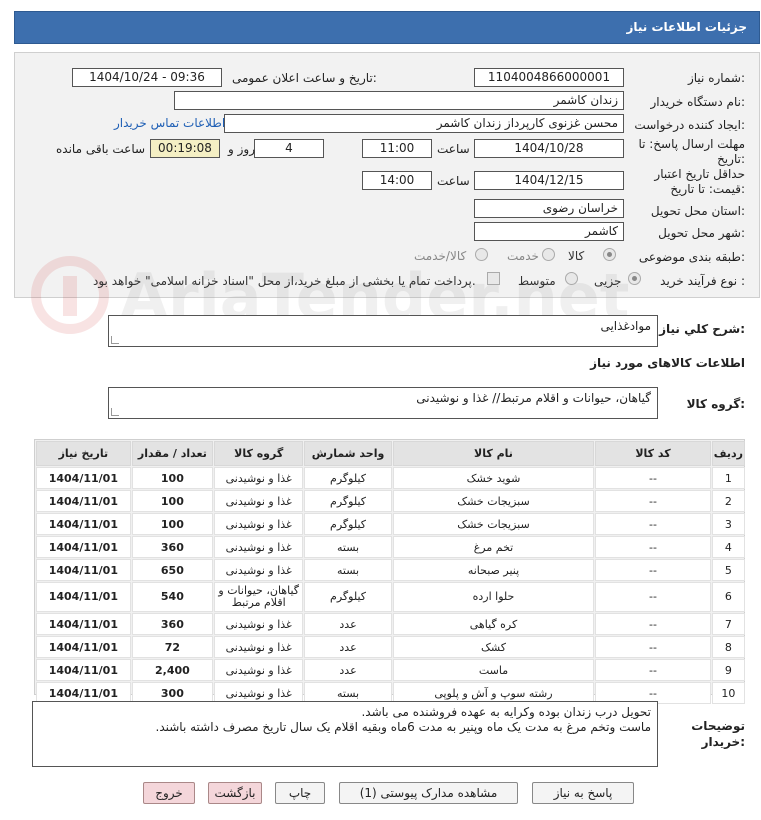 Image resolution: width=761 pixels, height=820 pixels. What do you see at coordinates (609, 254) in the screenshot?
I see `category-radio-goods` at bounding box center [609, 254].